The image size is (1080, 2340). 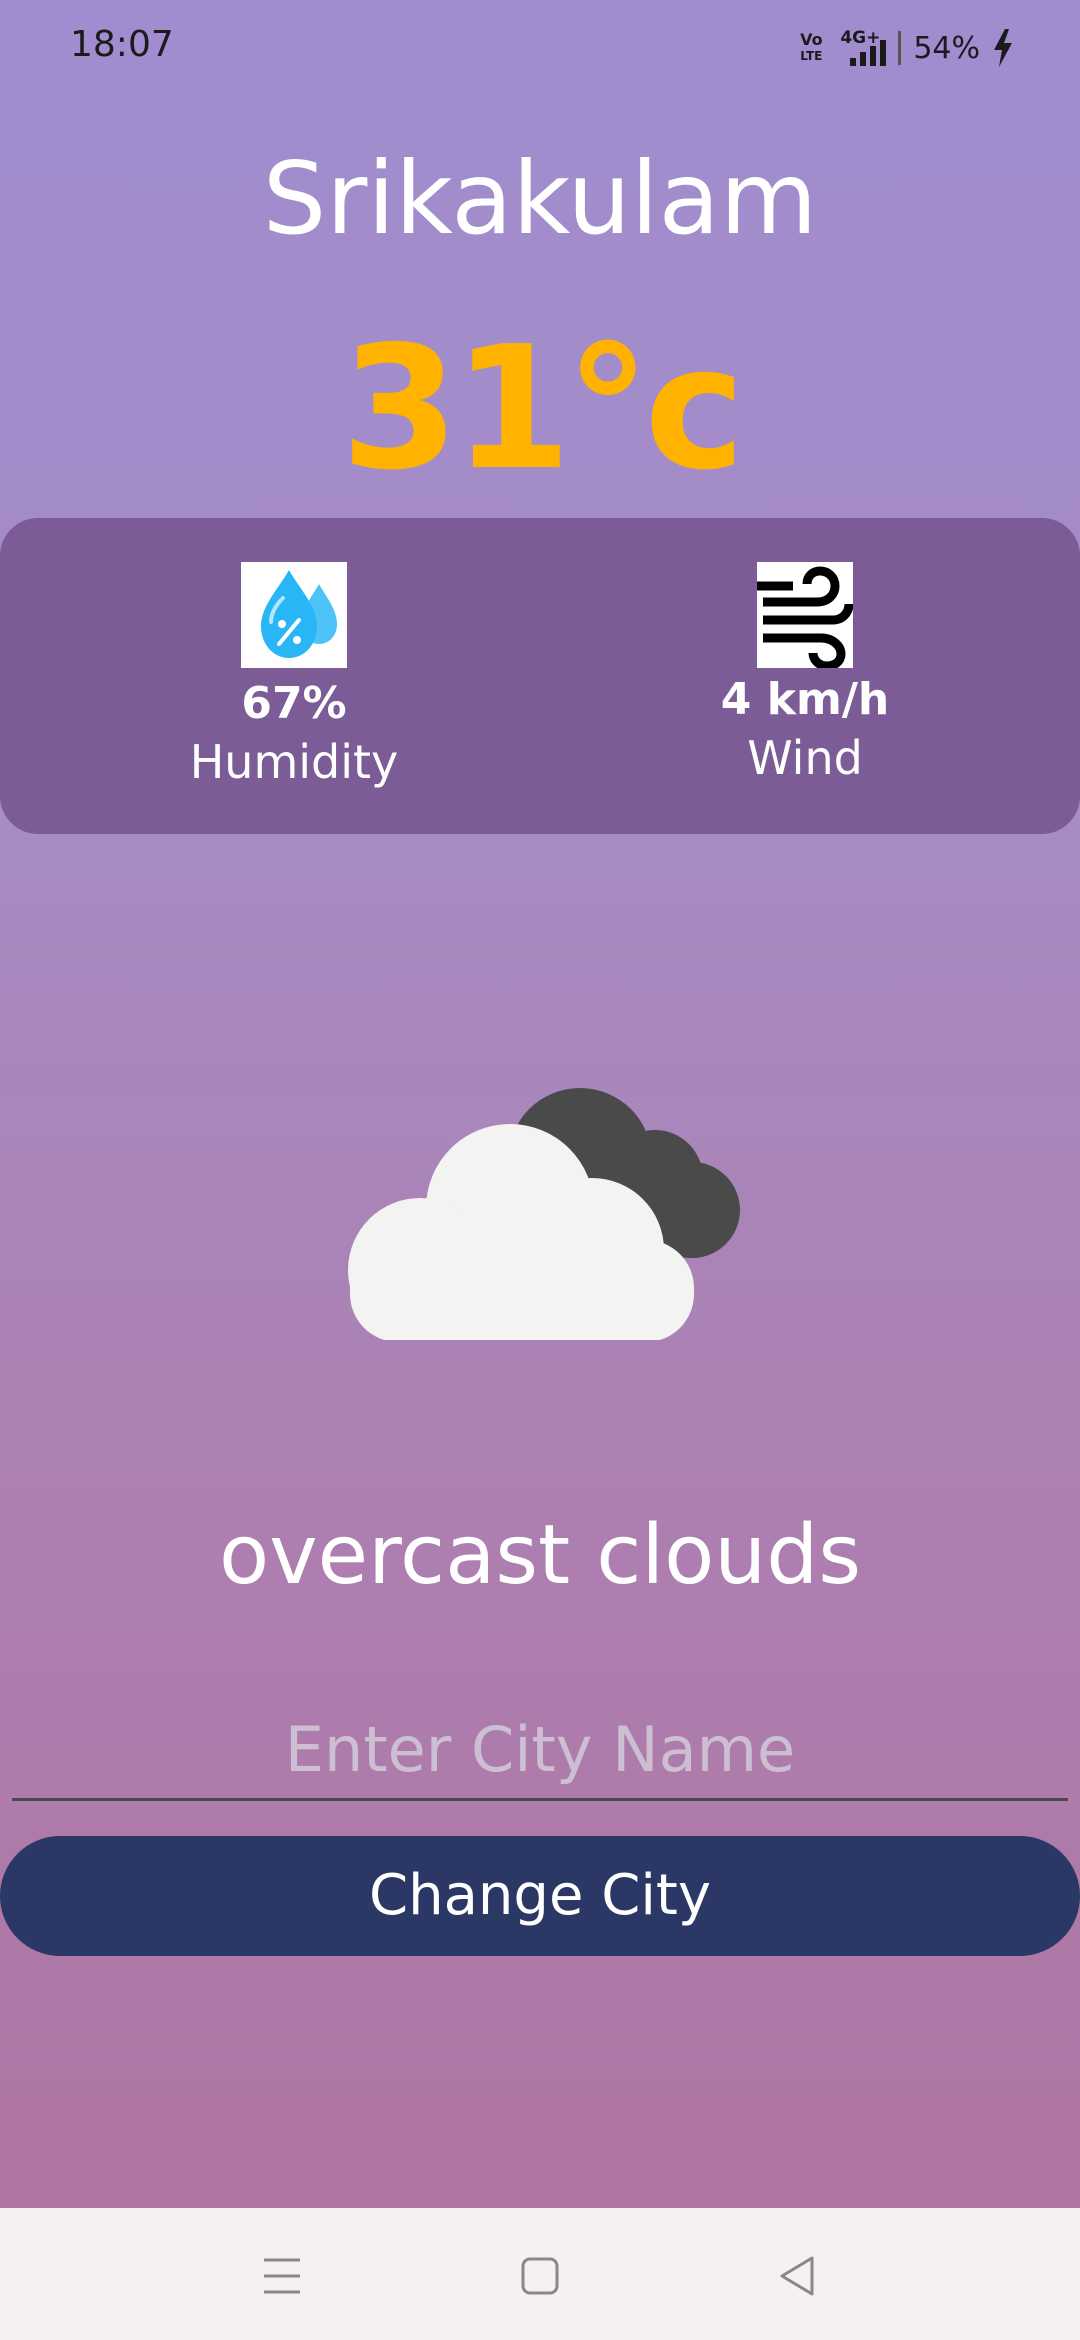 What do you see at coordinates (544, 1214) in the screenshot?
I see `overcast-clouds-icon` at bounding box center [544, 1214].